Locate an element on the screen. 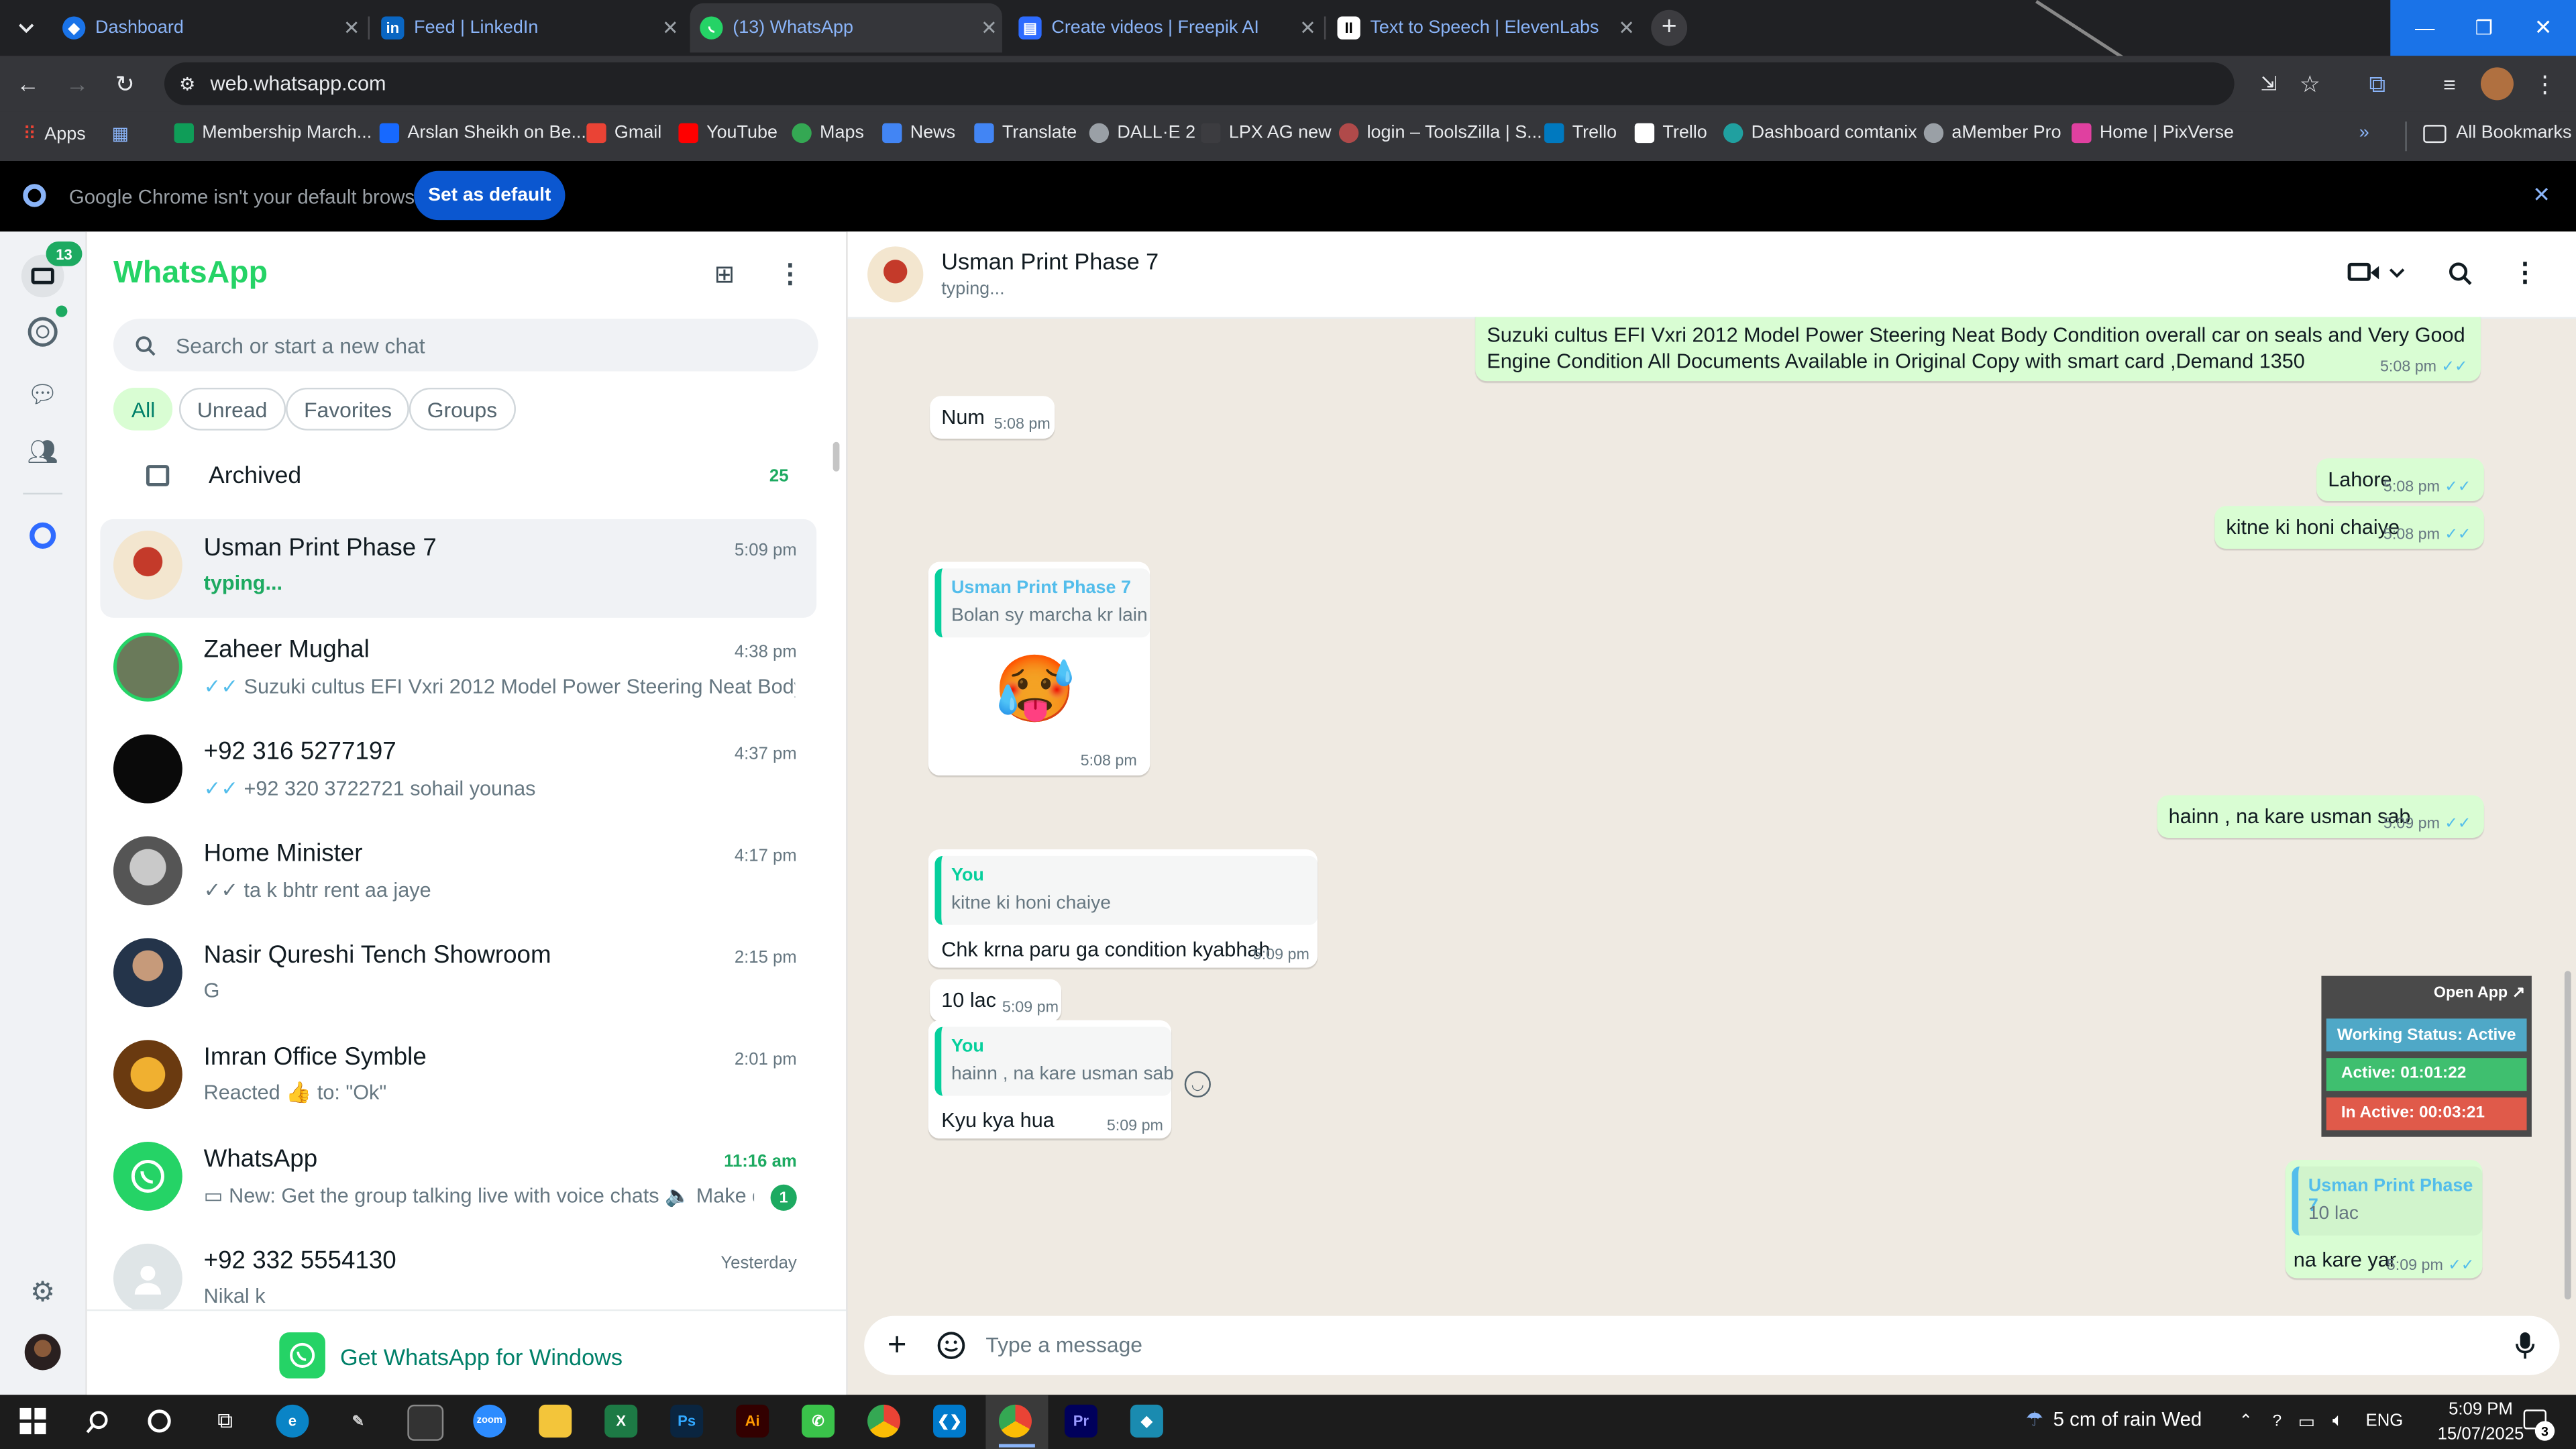 The width and height of the screenshot is (2576, 1449). microphone-icon is located at coordinates (2525, 1345).